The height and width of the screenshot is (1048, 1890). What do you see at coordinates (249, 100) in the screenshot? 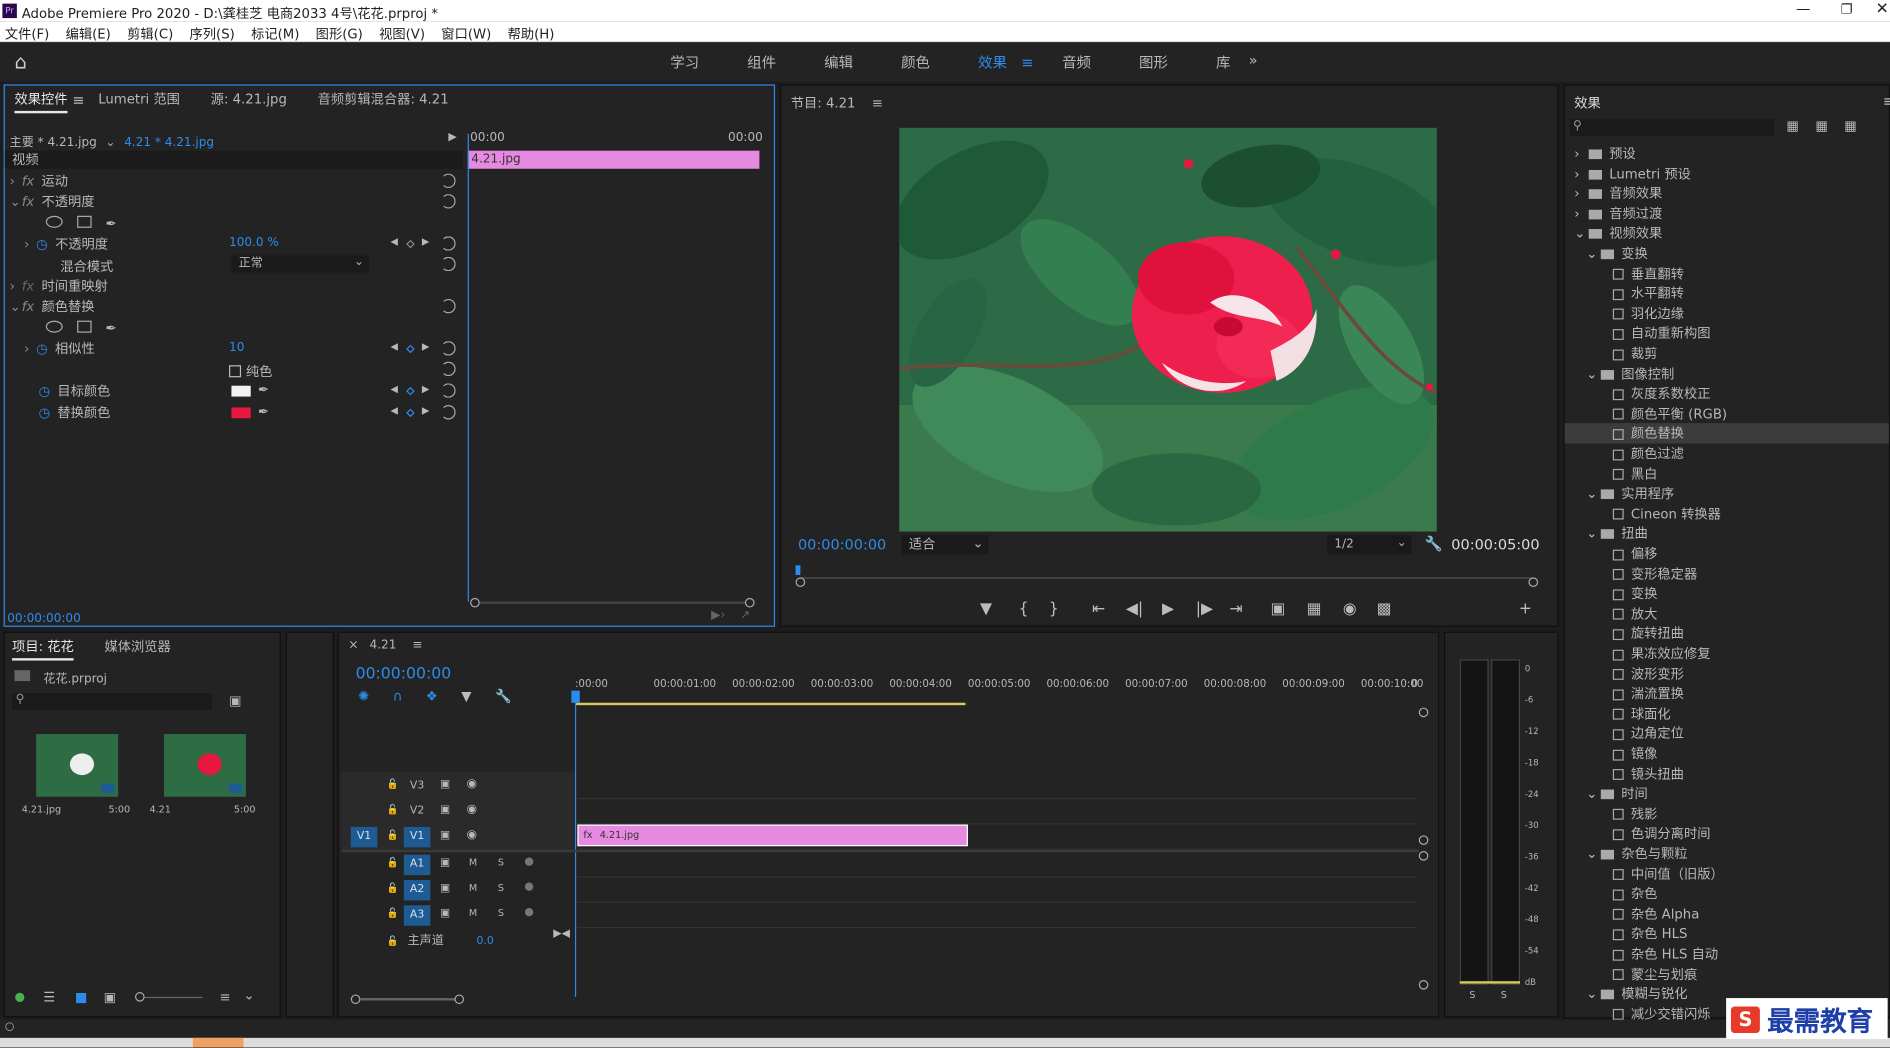
I see `tab-source: 源: 4.21.jpg` at bounding box center [249, 100].